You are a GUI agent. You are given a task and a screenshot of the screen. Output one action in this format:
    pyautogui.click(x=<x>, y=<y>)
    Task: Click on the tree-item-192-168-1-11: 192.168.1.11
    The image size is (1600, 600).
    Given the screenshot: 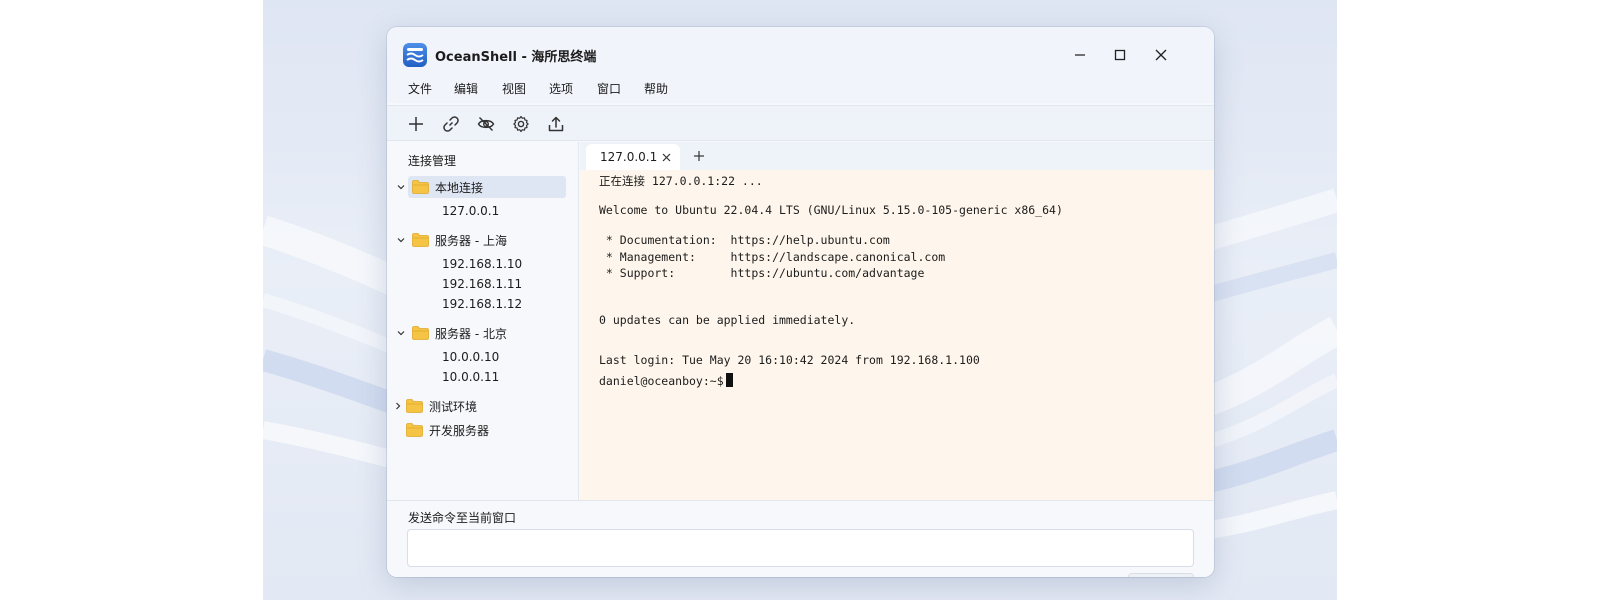 What is the action you would take?
    pyautogui.click(x=482, y=284)
    